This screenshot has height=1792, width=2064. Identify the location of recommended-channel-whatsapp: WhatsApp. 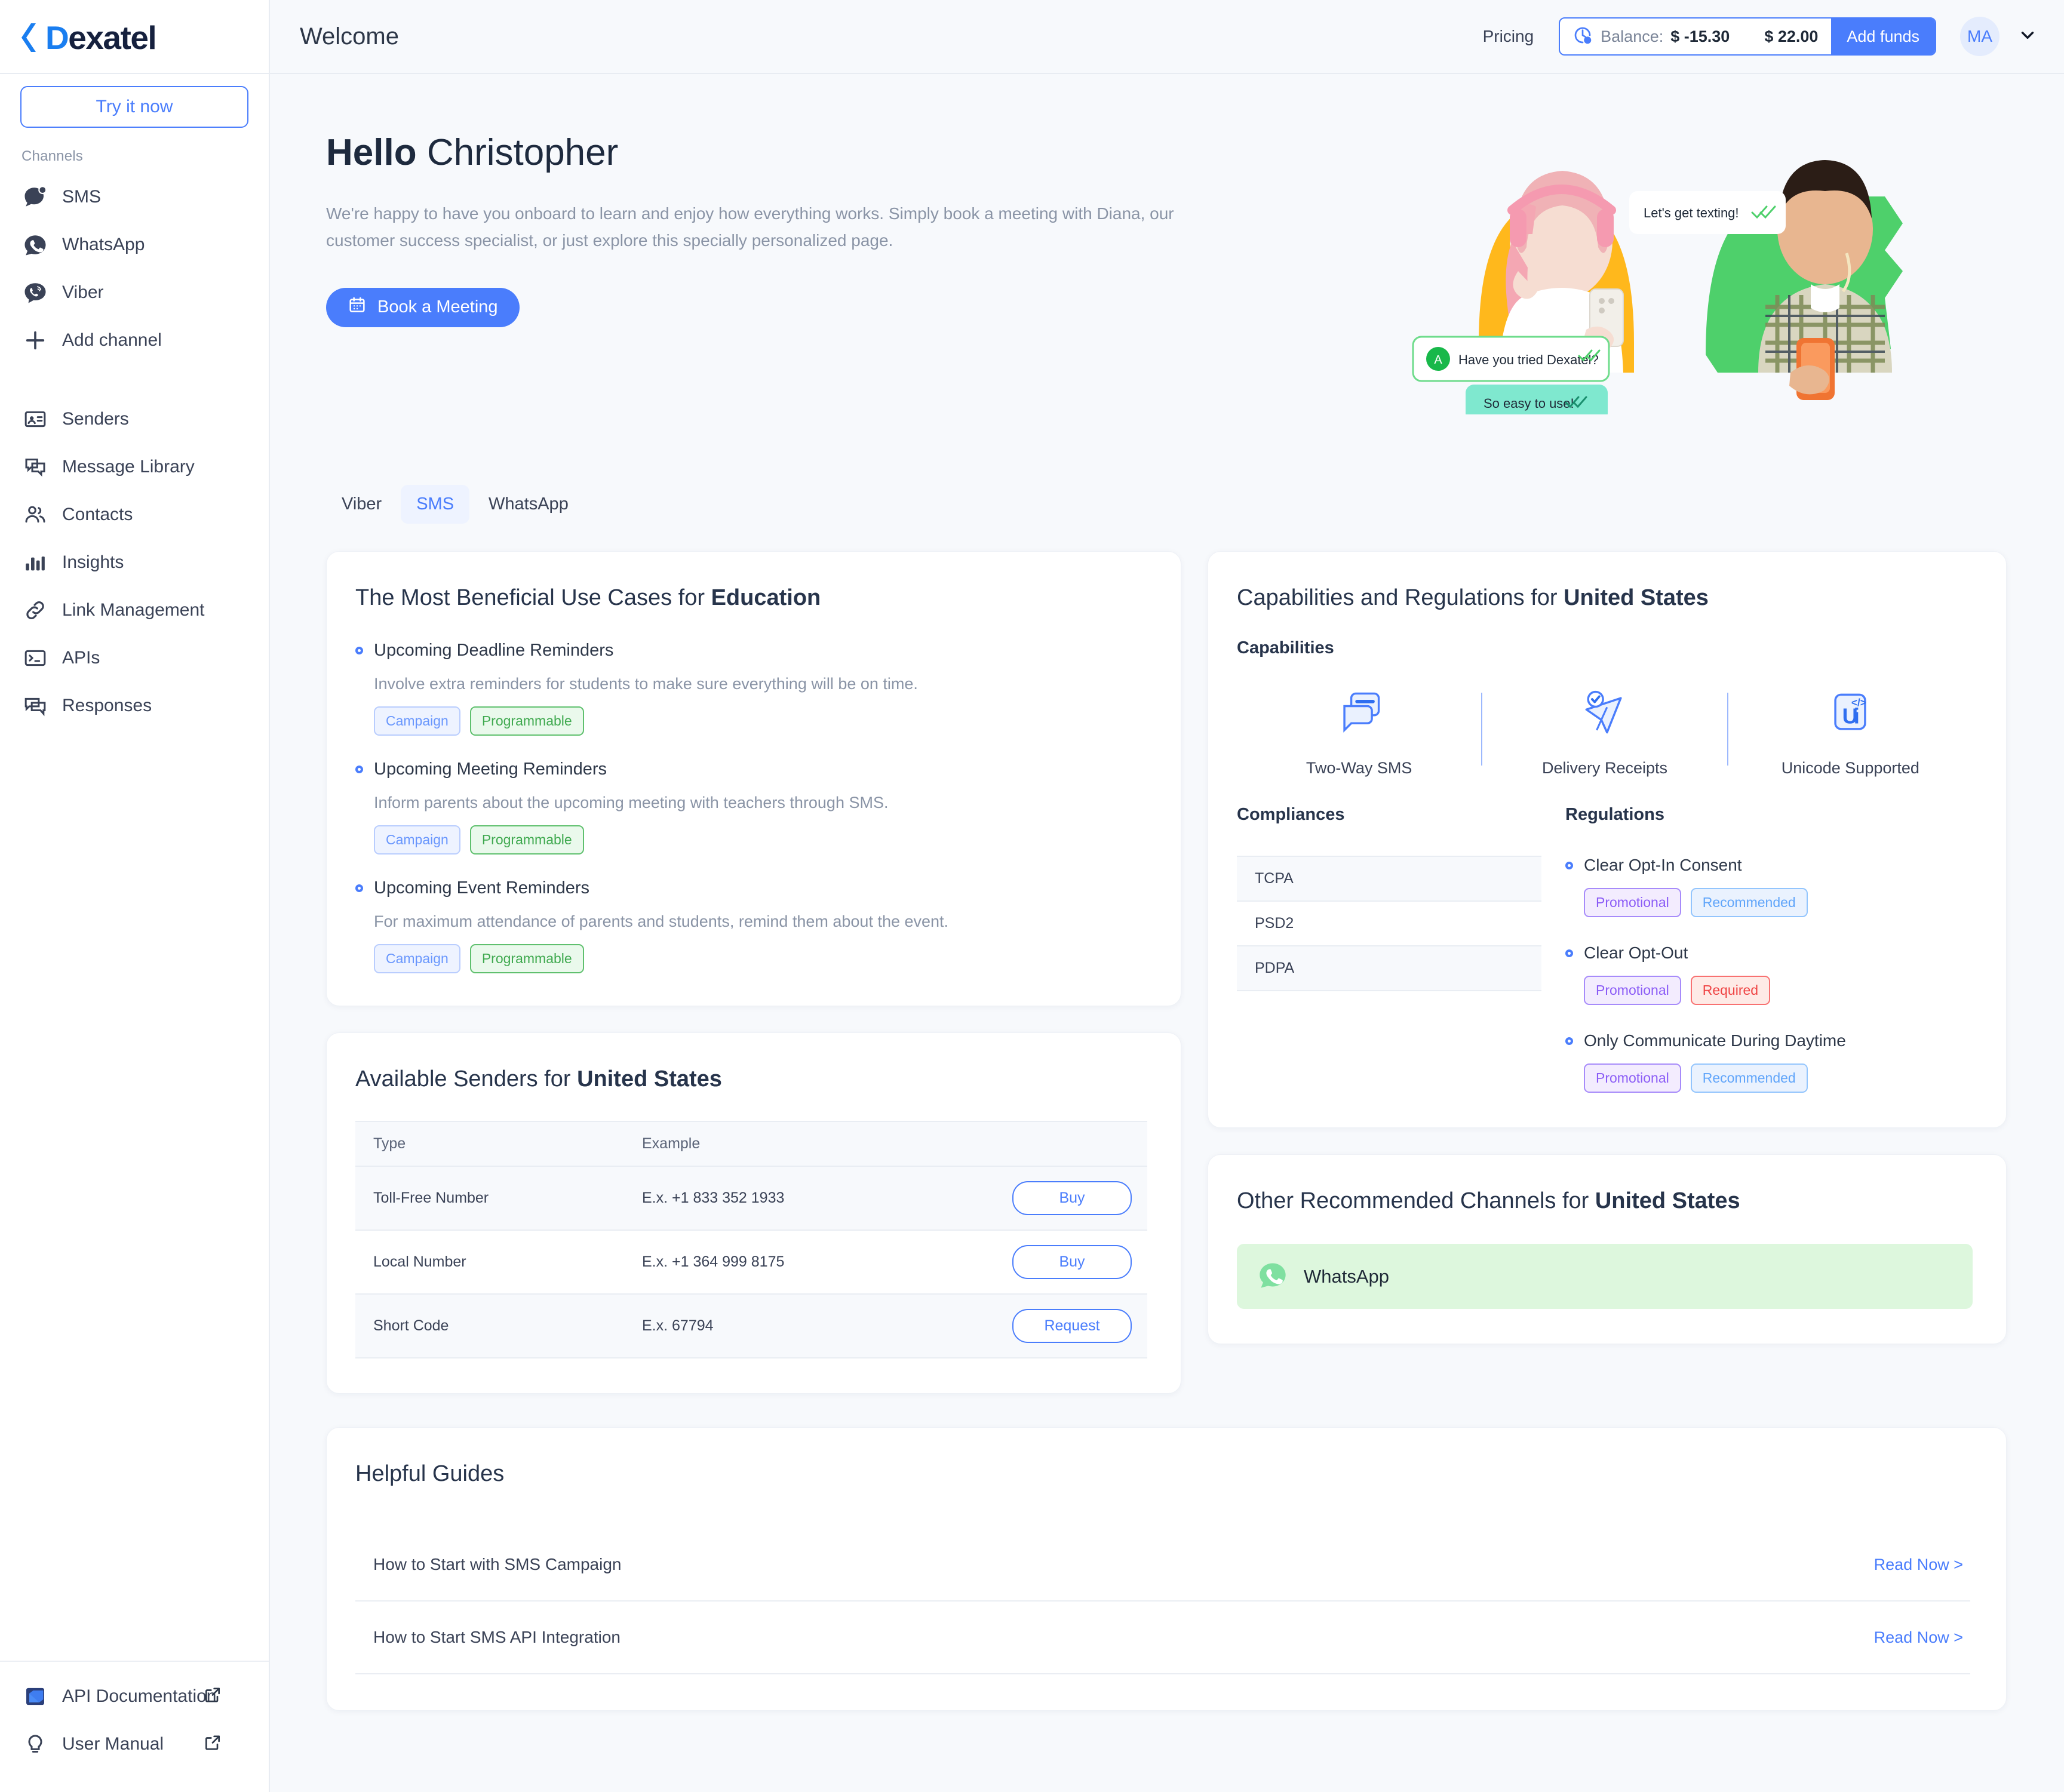
(1605, 1276).